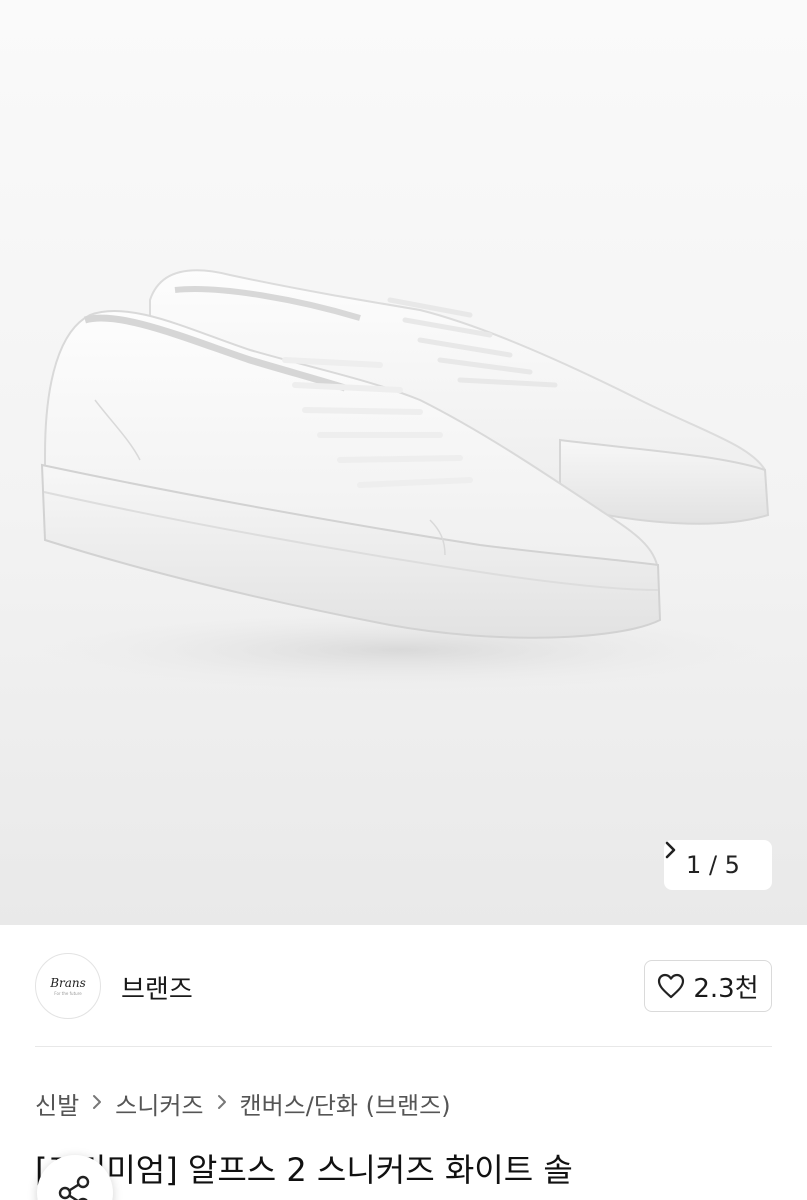  Describe the element at coordinates (157, 987) in the screenshot. I see `seller-name: 브랜즈` at that location.